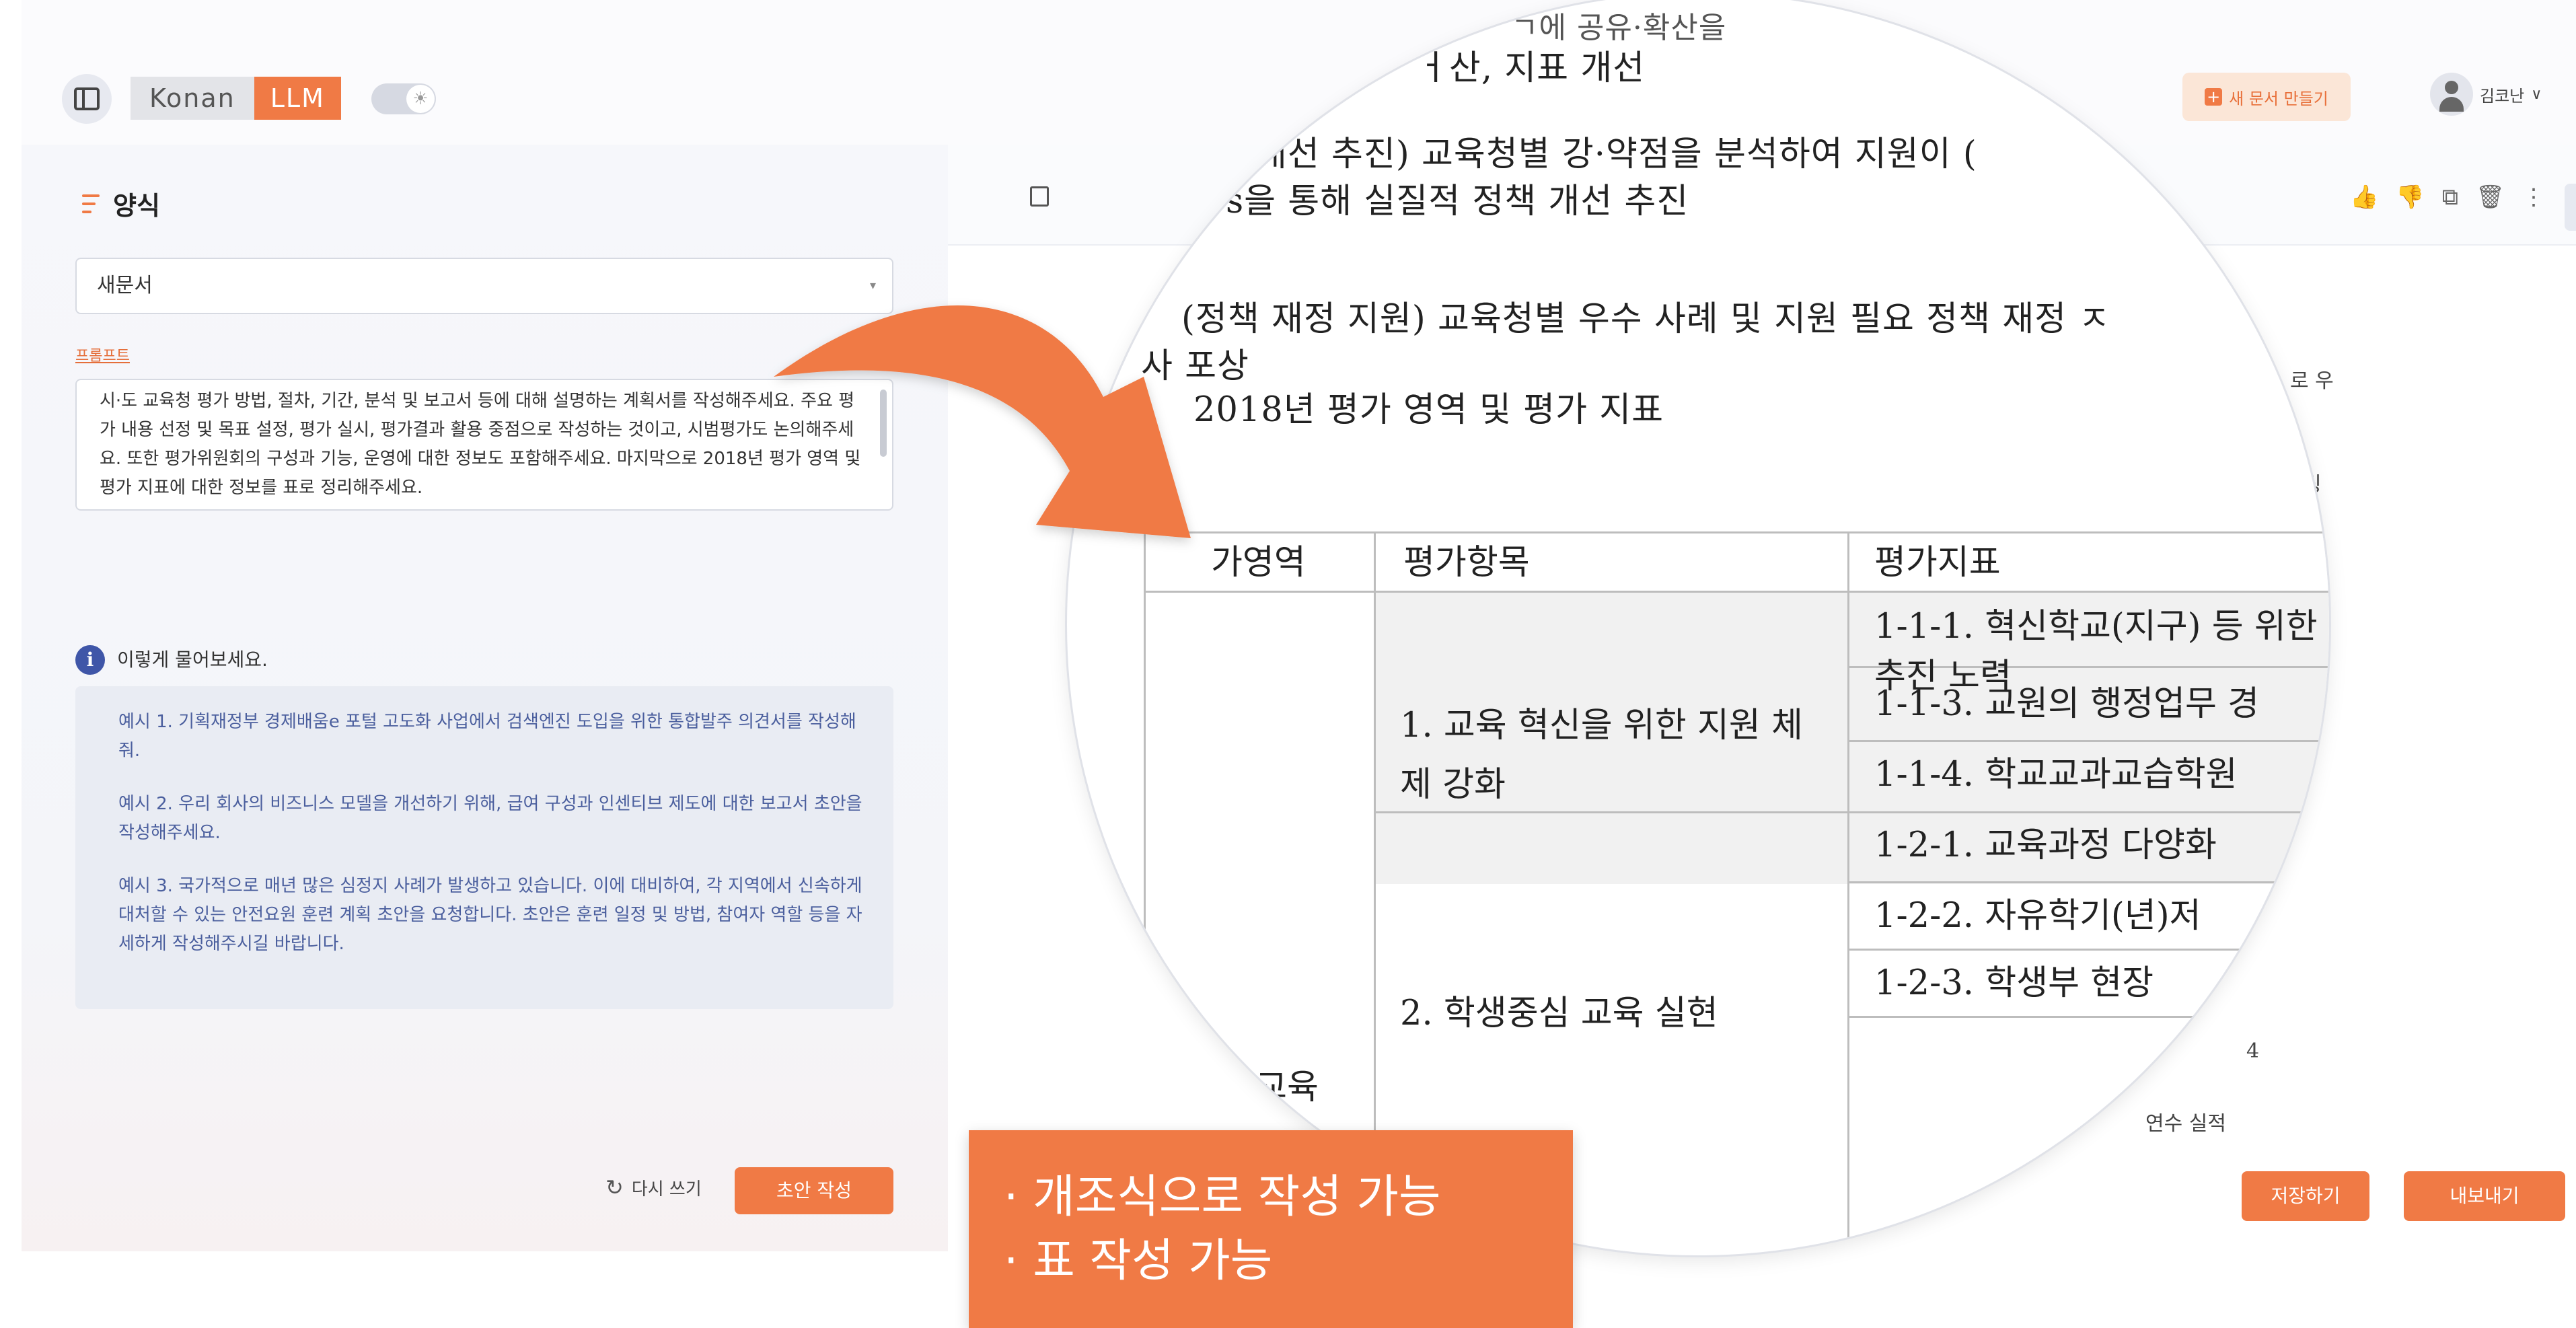 The height and width of the screenshot is (1328, 2576). Describe the element at coordinates (192, 99) in the screenshot. I see `brand-konan: Konan` at that location.